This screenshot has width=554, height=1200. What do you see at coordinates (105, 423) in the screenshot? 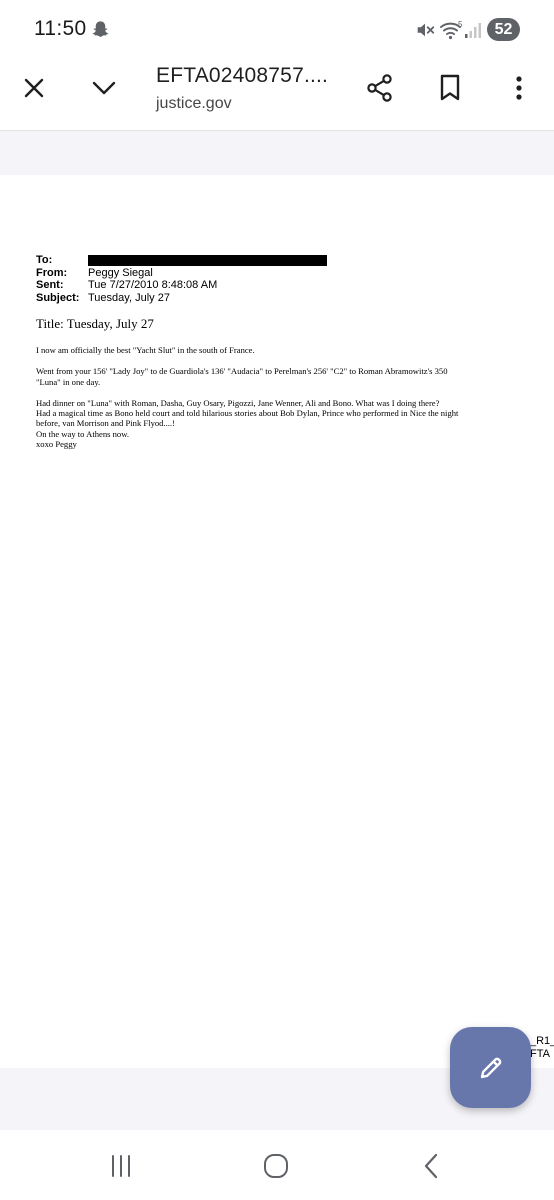
I see `body-paragraph-3-line-3: before, van Morrison and Pink Flyod....!` at bounding box center [105, 423].